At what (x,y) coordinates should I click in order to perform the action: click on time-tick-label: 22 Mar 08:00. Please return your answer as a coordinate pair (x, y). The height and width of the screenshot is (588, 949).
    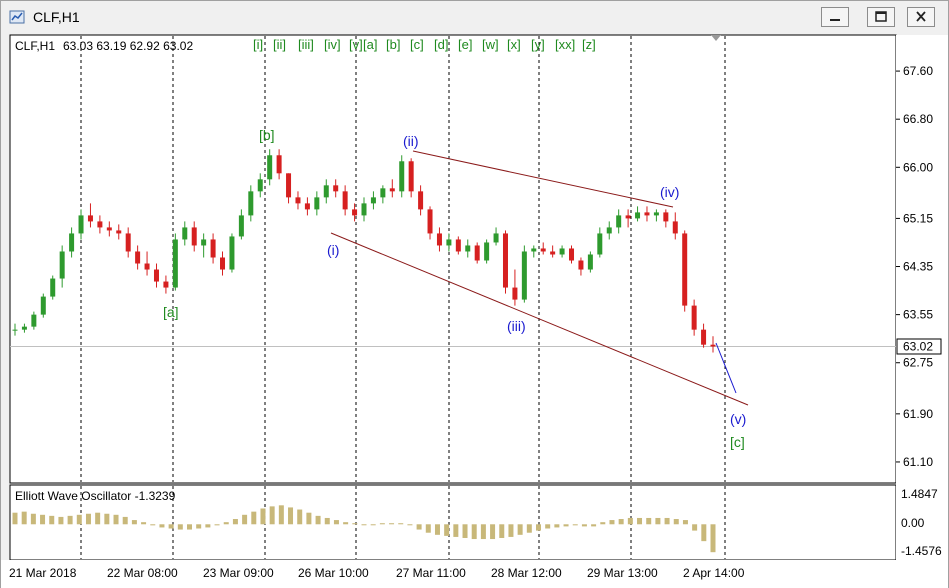
    Looking at the image, I should click on (142, 573).